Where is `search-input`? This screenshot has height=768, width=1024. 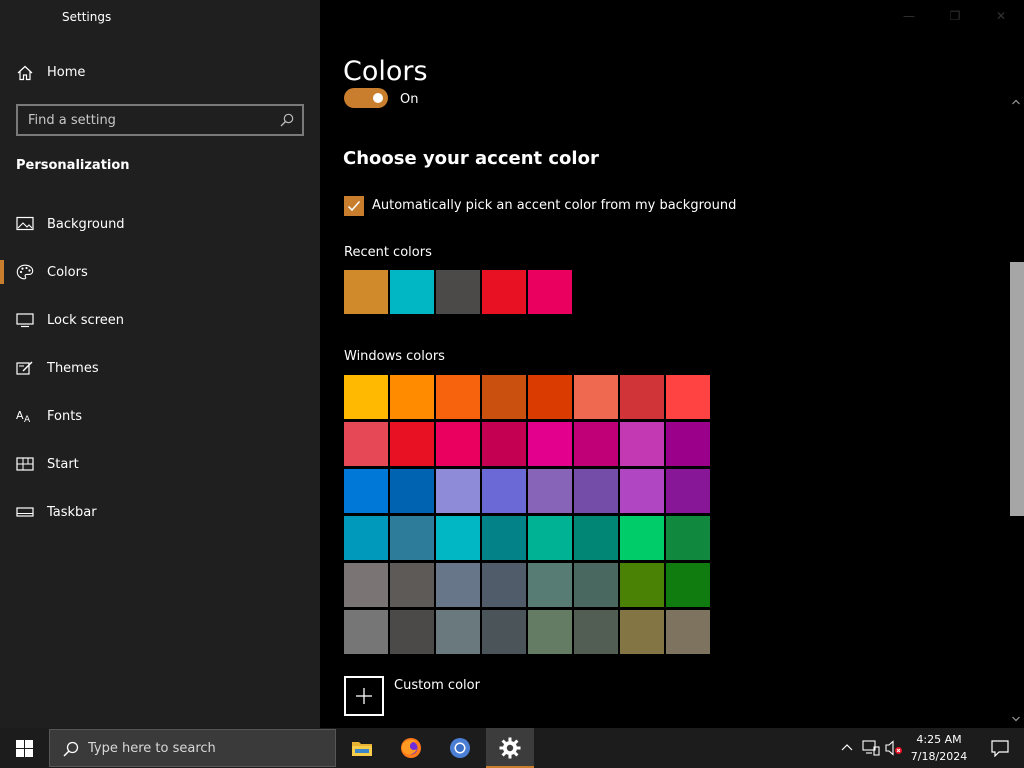
search-input is located at coordinates (143, 120).